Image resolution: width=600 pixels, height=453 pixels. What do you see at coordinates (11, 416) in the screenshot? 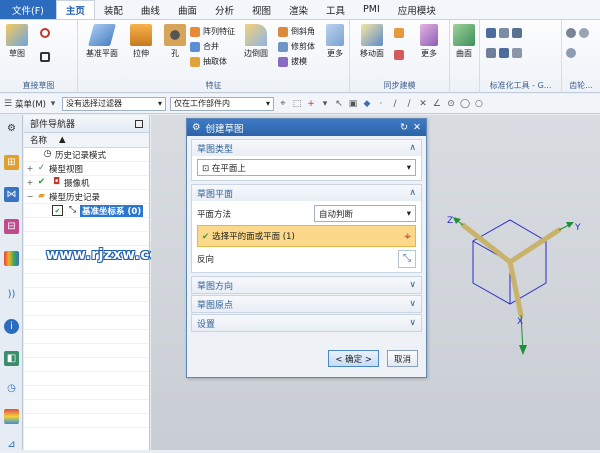
I see `role-icon` at bounding box center [11, 416].